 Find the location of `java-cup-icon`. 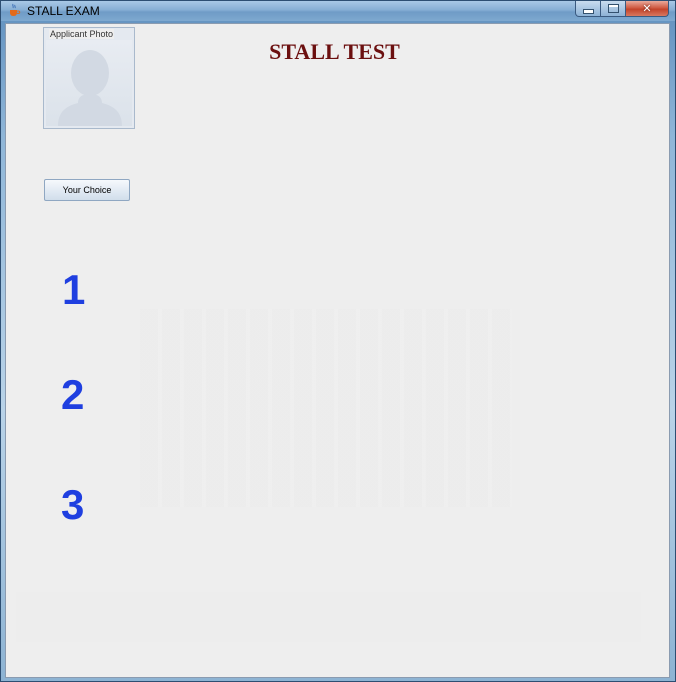

java-cup-icon is located at coordinates (15, 9).